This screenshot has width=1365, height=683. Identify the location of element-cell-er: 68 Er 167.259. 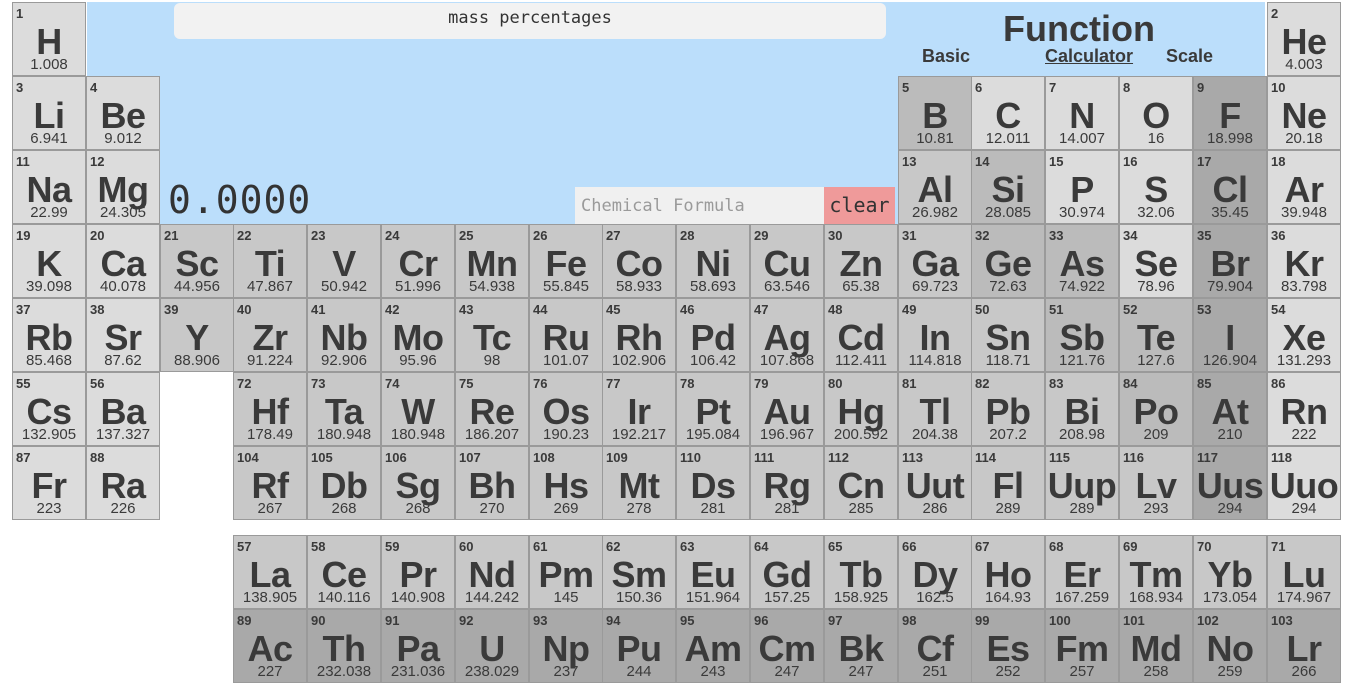
(1082, 572).